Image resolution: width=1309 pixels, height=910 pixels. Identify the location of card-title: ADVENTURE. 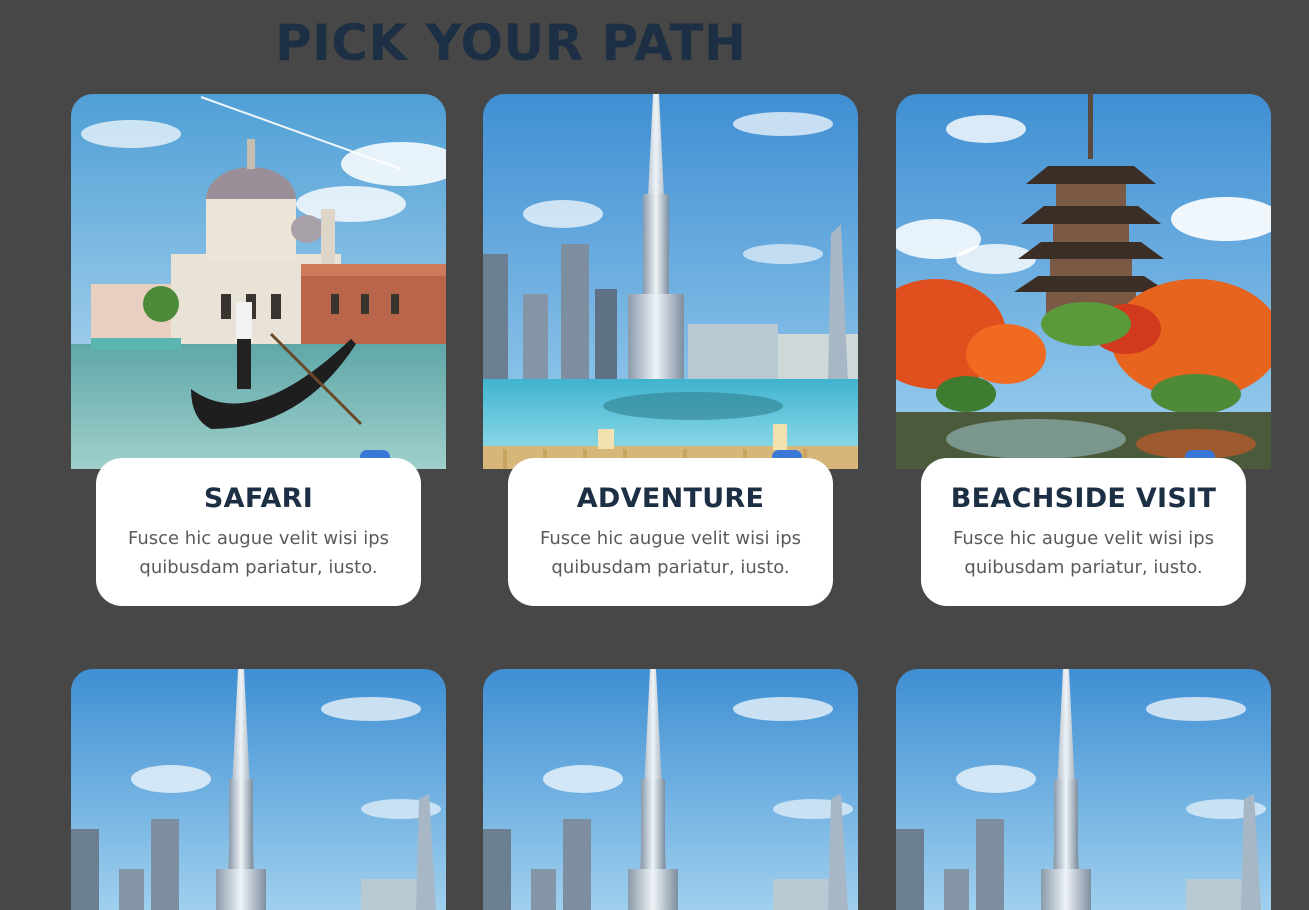
(670, 498).